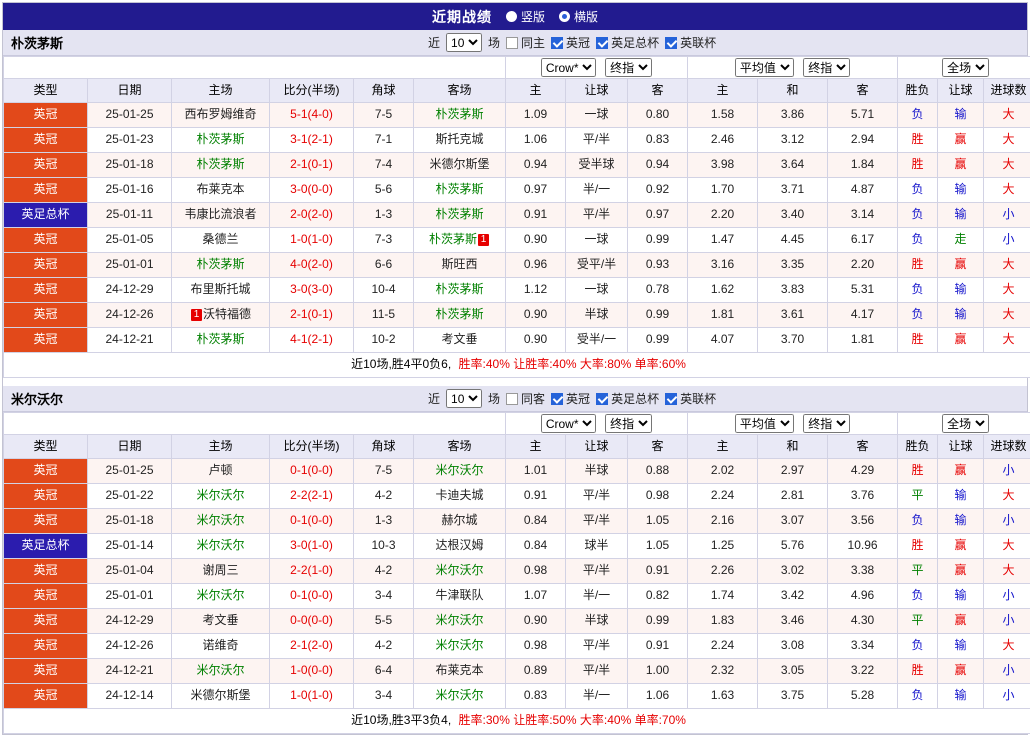  What do you see at coordinates (658, 646) in the screenshot?
I see `asian-away-odds: 0.91` at bounding box center [658, 646].